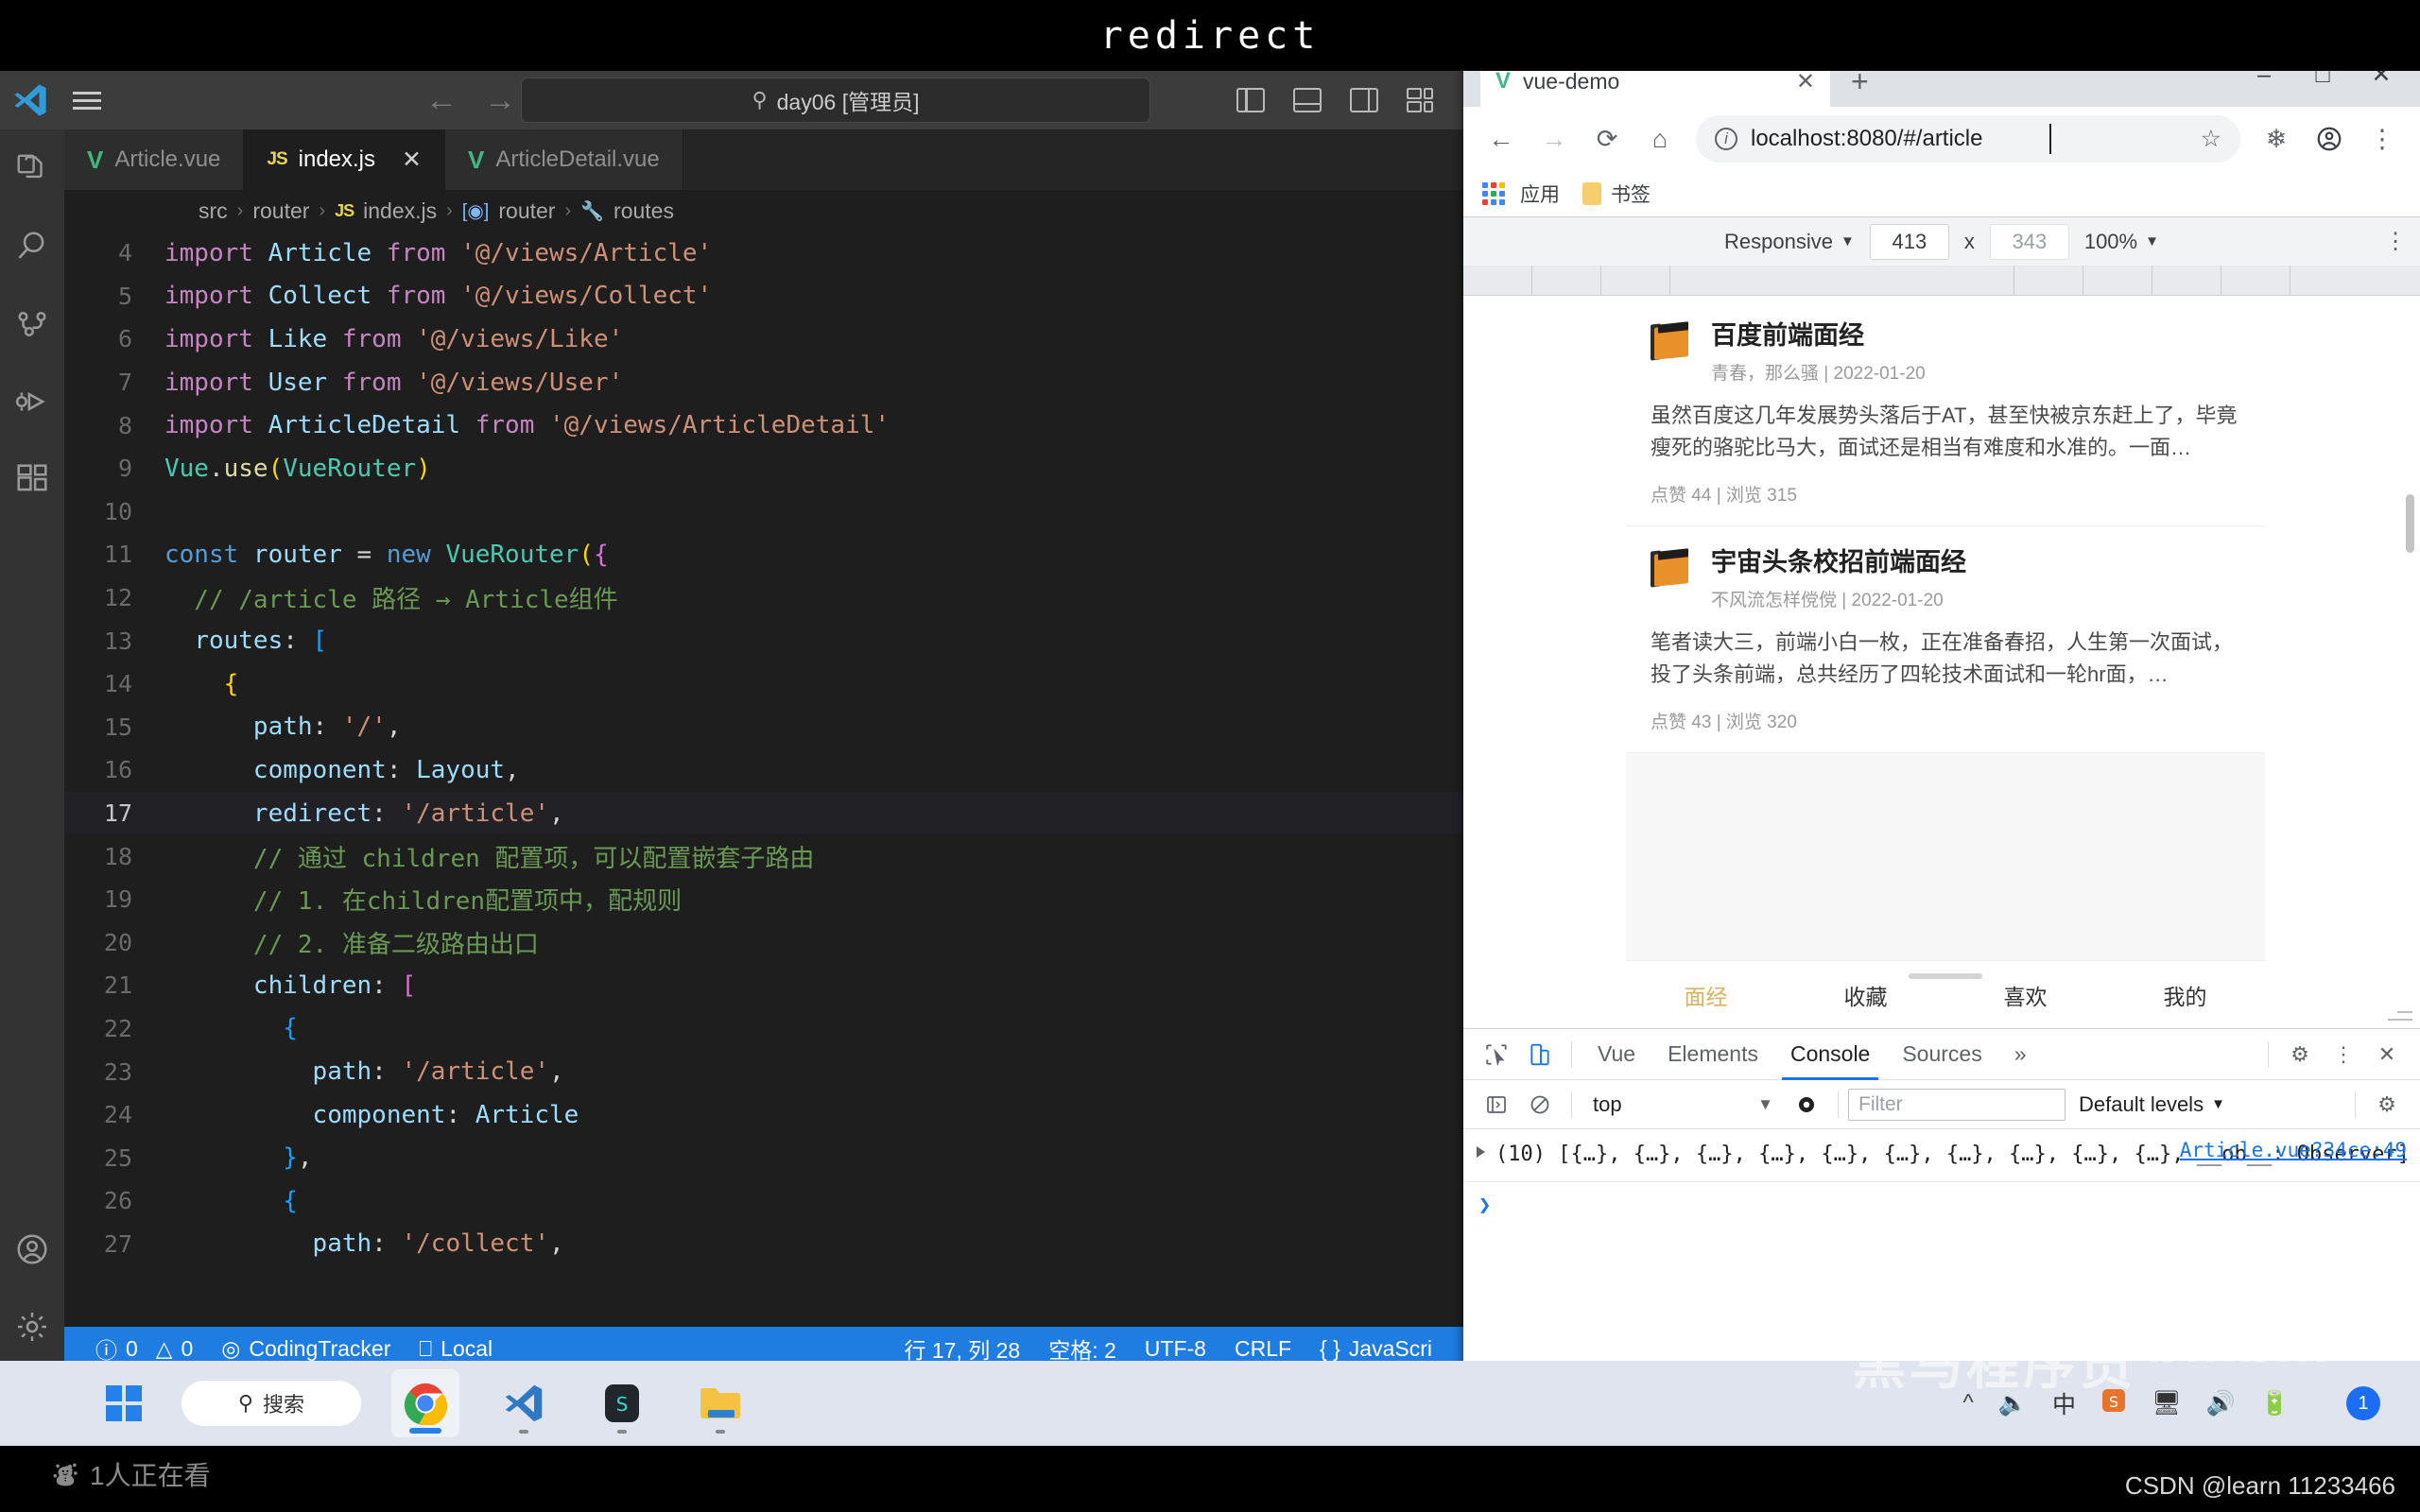 The image size is (2420, 1512). What do you see at coordinates (1968, 1403) in the screenshot?
I see `show-hidden-icons-icon: ^` at bounding box center [1968, 1403].